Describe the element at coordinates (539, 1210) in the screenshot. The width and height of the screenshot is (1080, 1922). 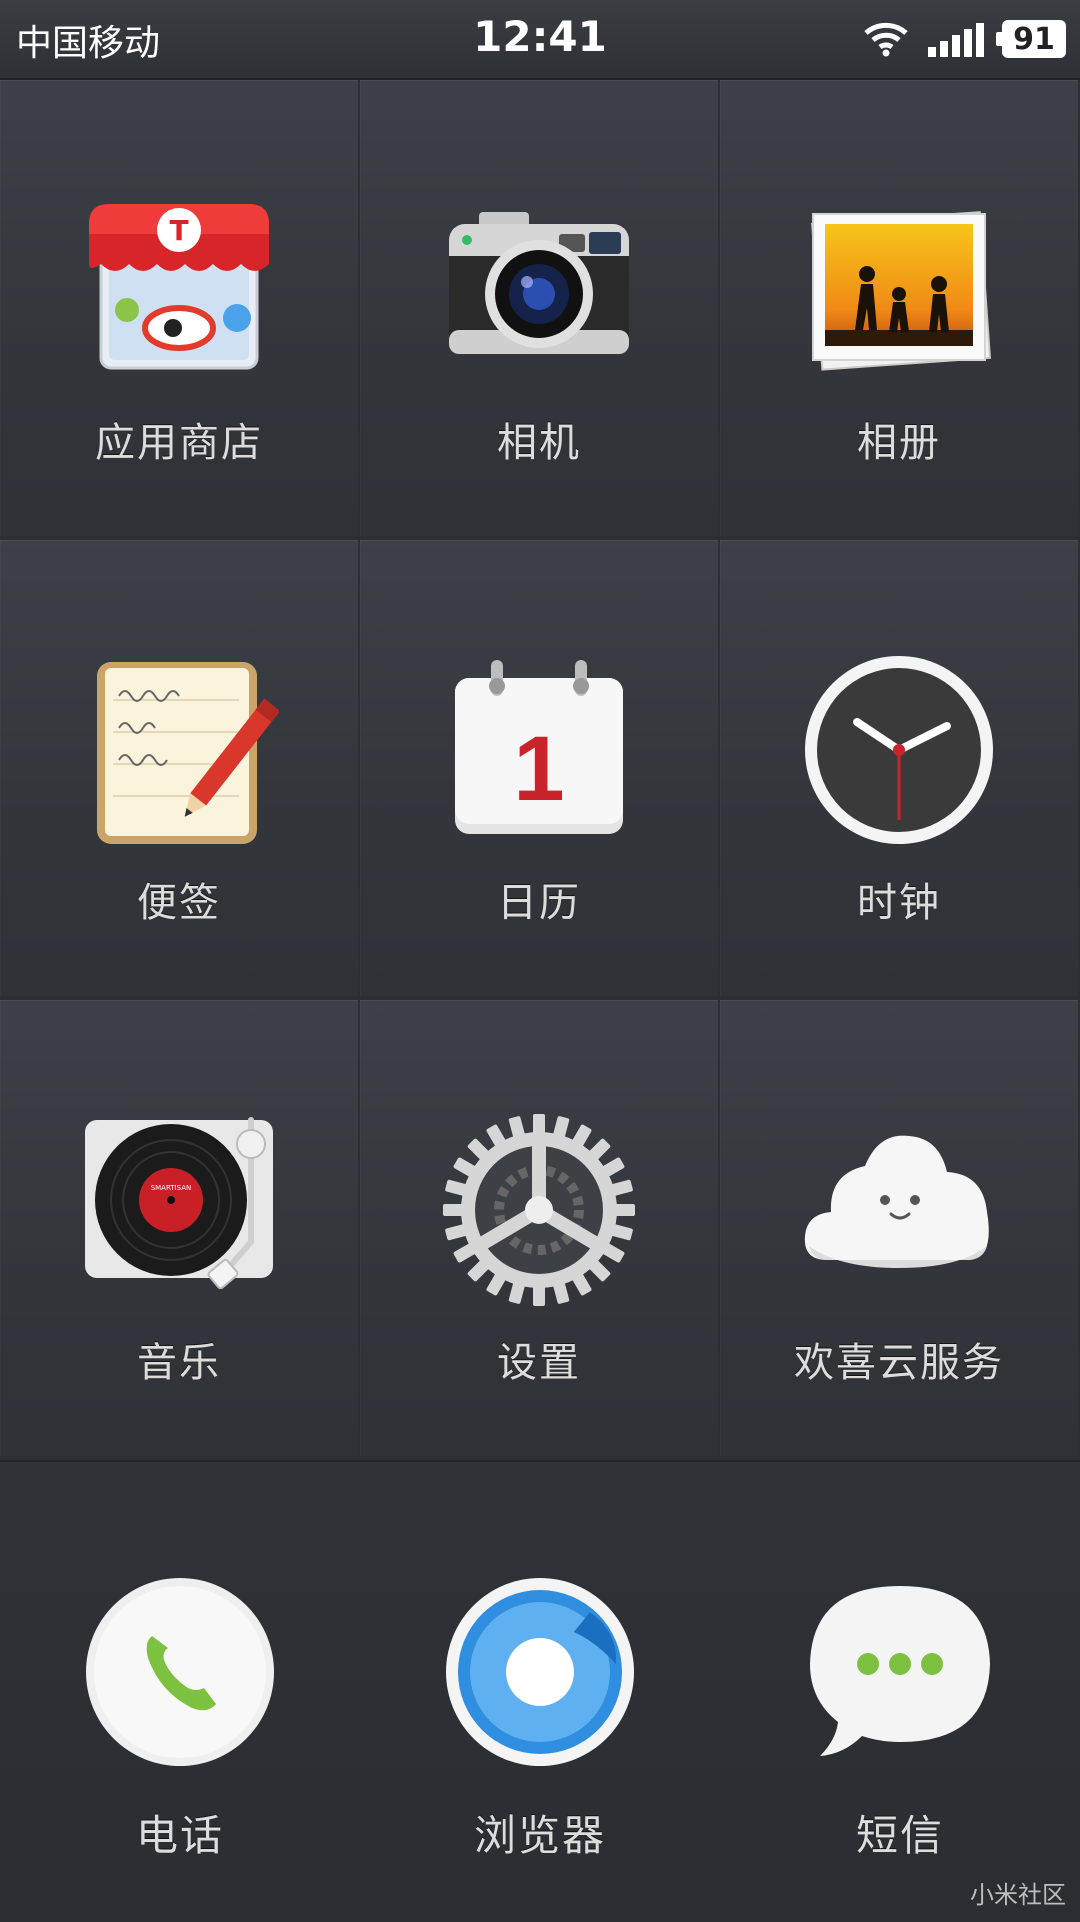
I see `settings-icon` at that location.